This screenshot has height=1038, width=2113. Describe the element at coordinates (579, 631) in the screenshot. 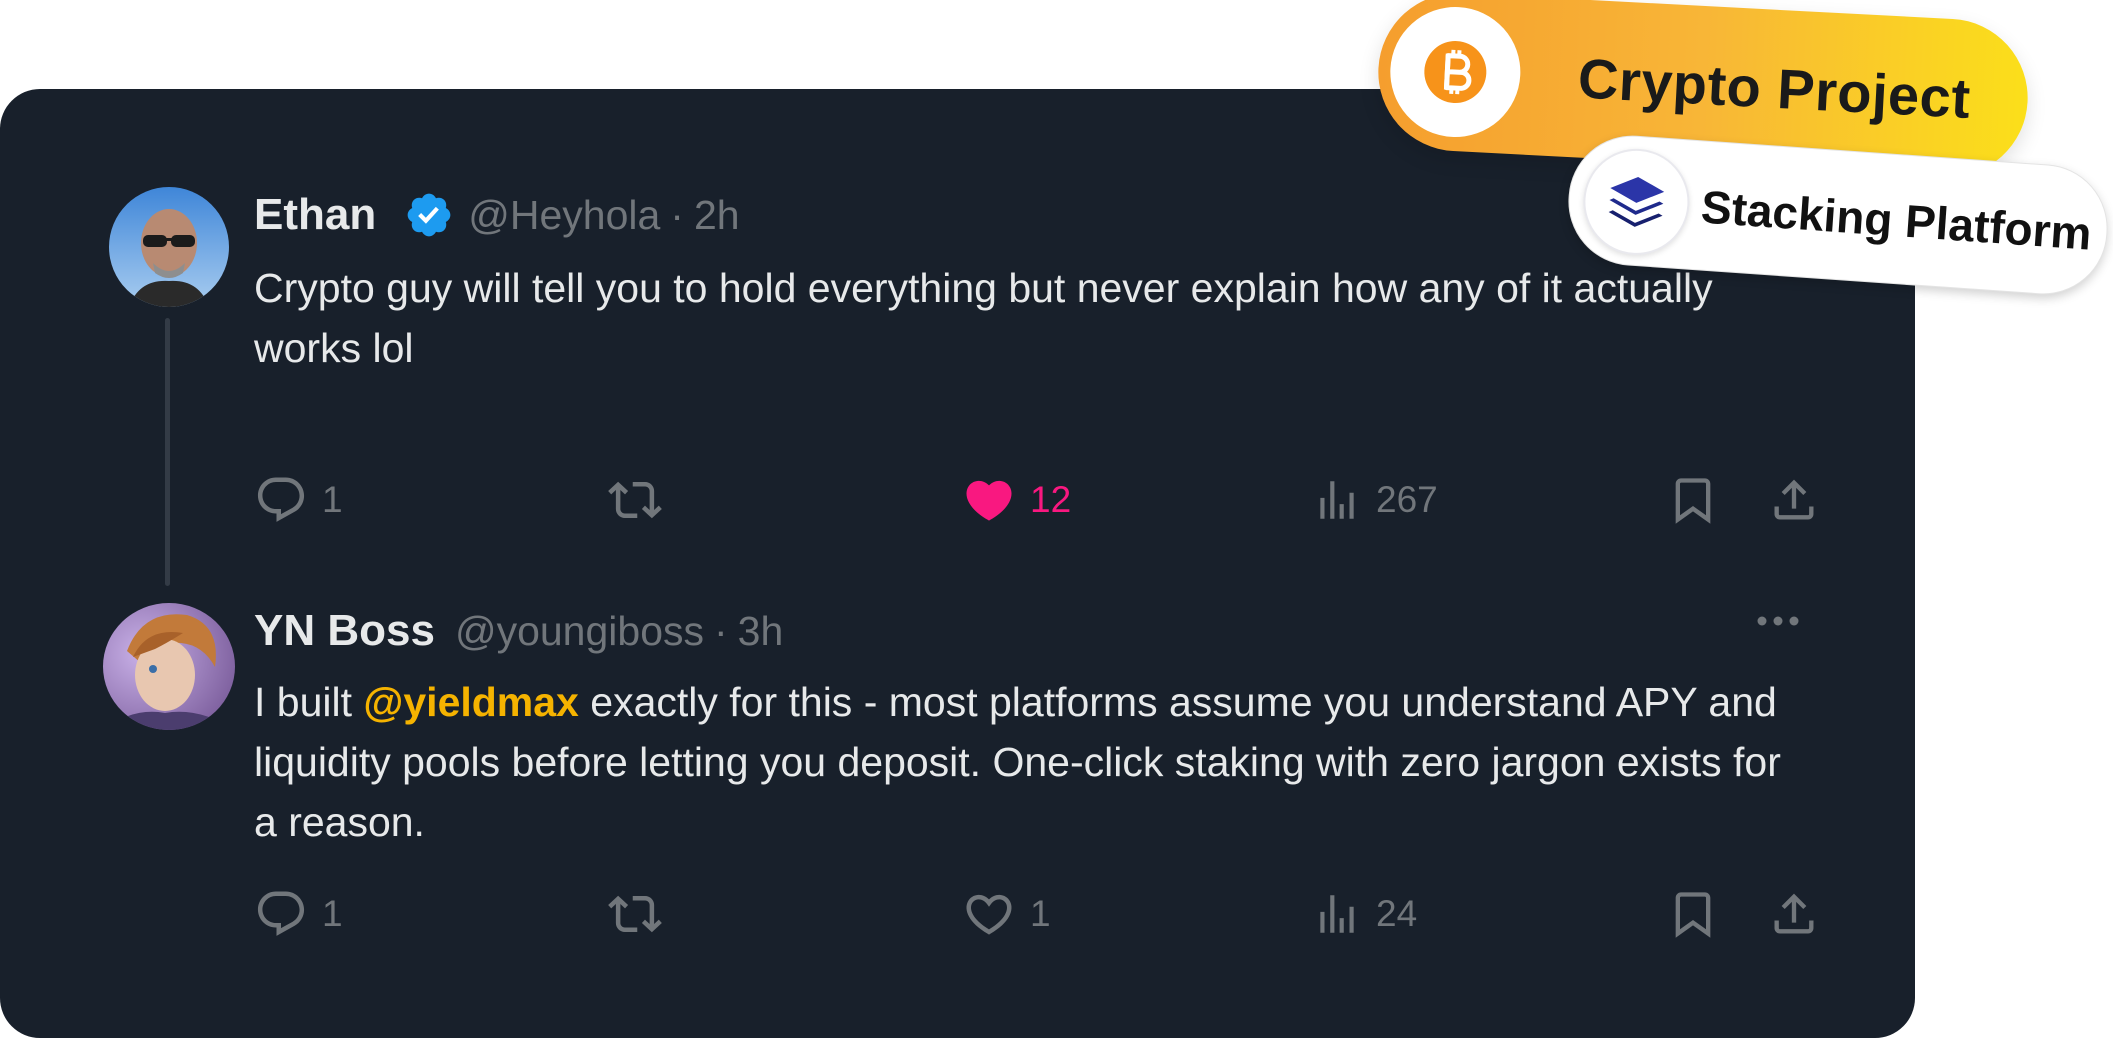

I see `user-handle: @youngiboss` at that location.